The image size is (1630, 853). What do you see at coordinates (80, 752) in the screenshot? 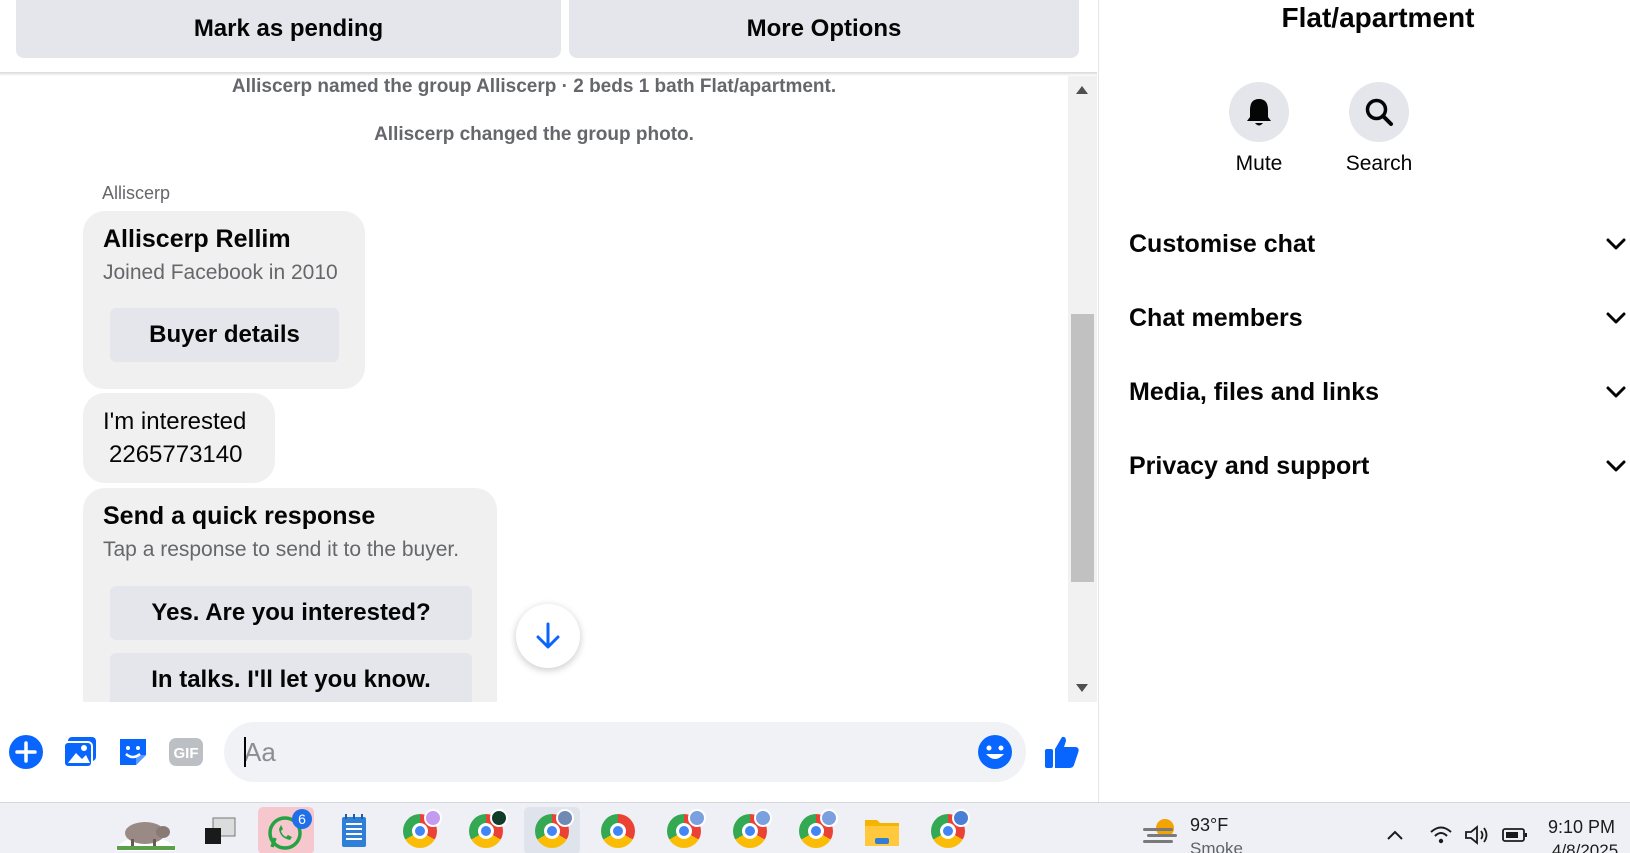
I see `photo-icon` at bounding box center [80, 752].